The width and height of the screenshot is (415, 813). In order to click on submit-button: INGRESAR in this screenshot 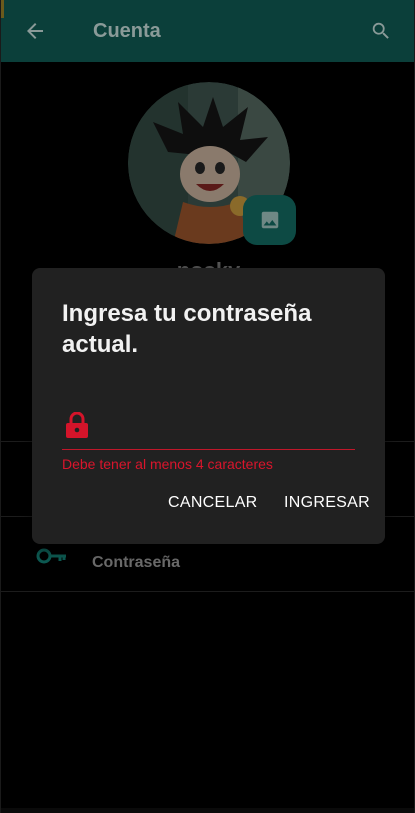, I will do `click(327, 503)`.